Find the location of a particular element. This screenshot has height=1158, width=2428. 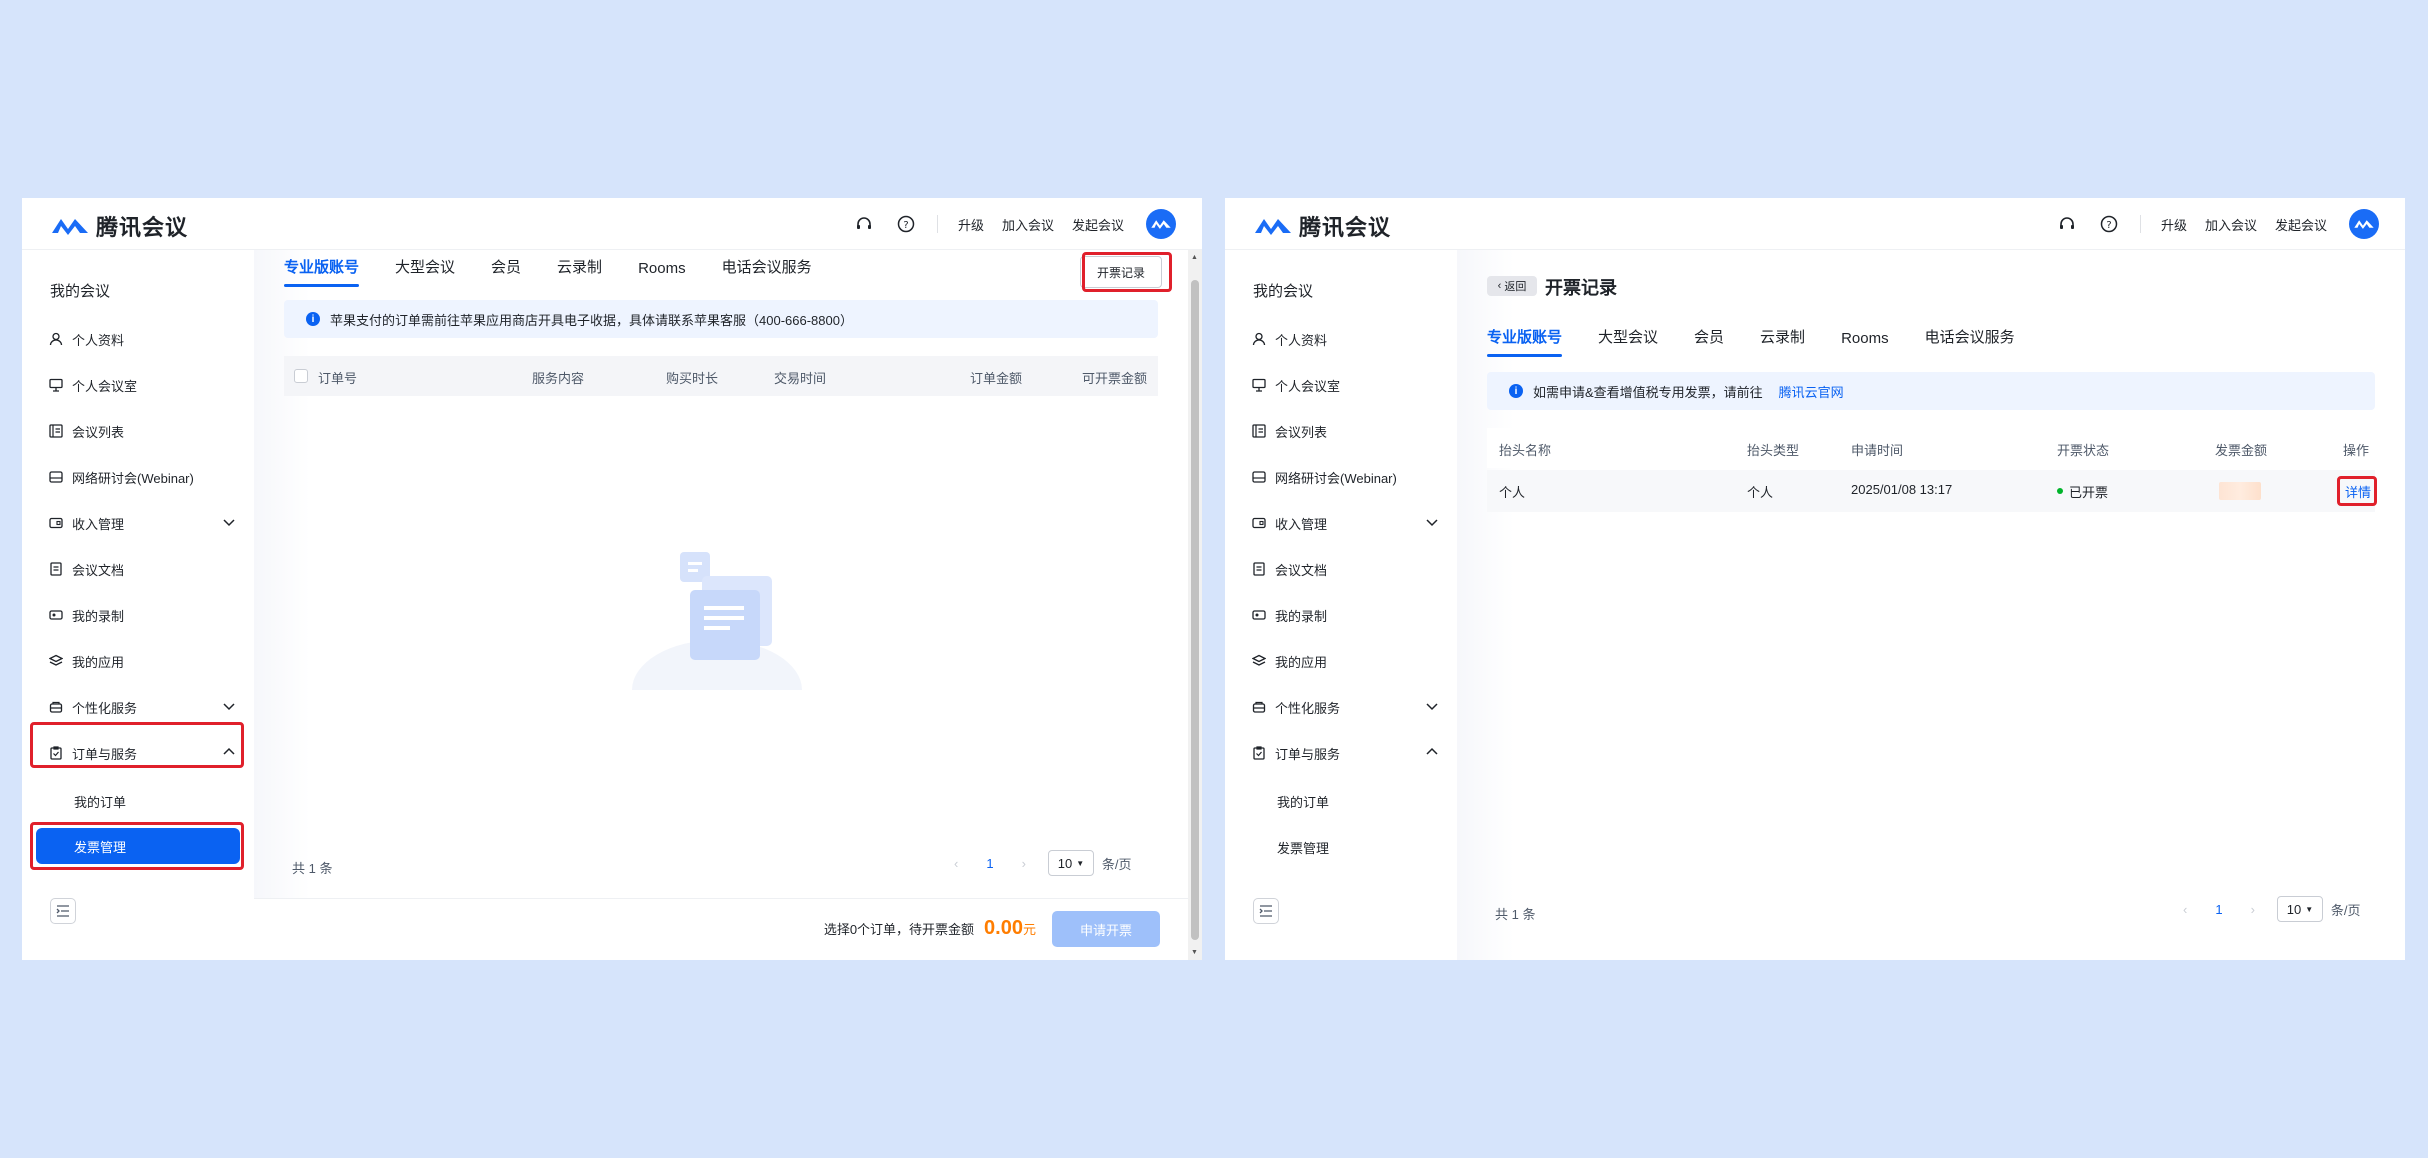

sidebar-item-label: 收入管理 is located at coordinates (1301, 524).